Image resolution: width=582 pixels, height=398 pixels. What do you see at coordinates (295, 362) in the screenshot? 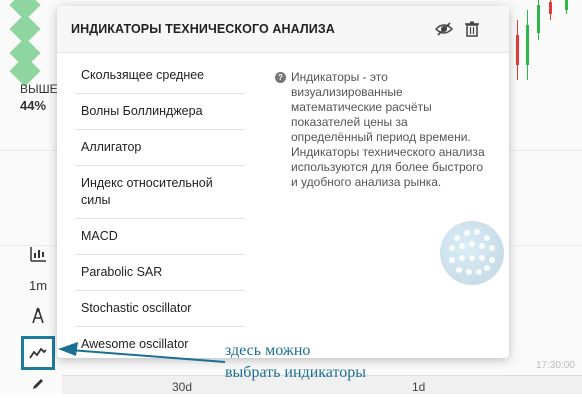
I see `callout-text: здесь можно выбрать индикаторы` at bounding box center [295, 362].